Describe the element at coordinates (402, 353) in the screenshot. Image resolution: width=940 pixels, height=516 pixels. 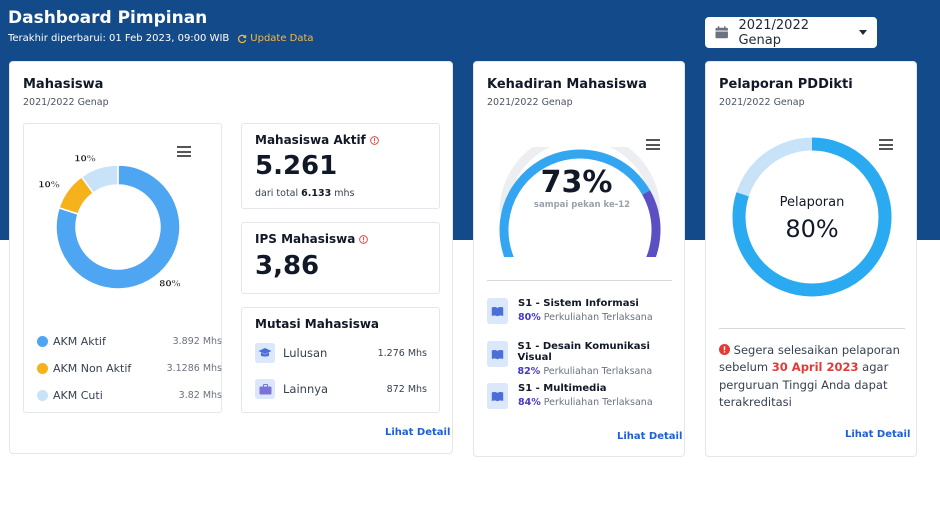
I see `mutasi-row-value: 1.276 Mhs` at that location.